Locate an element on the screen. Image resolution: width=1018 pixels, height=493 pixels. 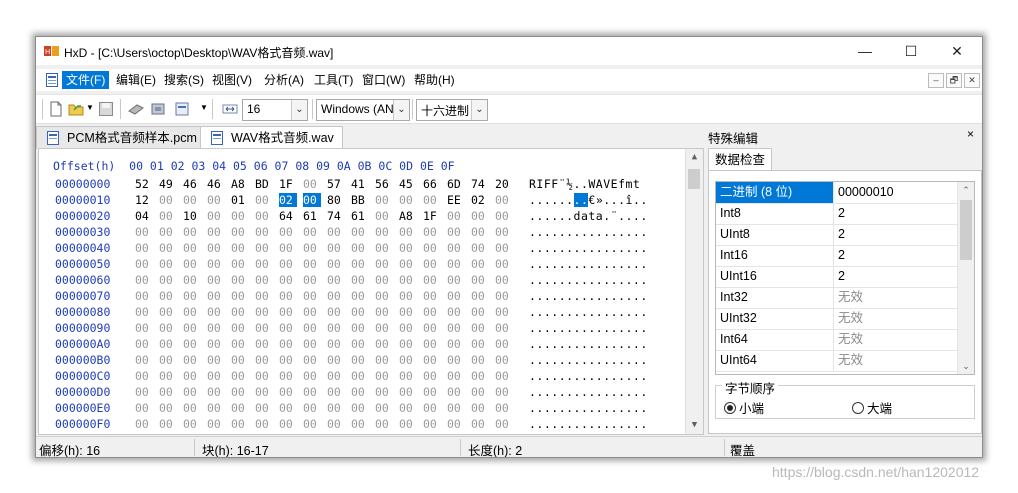
open-dropdown-arrow-icon: ▼ is located at coordinates (90, 107).